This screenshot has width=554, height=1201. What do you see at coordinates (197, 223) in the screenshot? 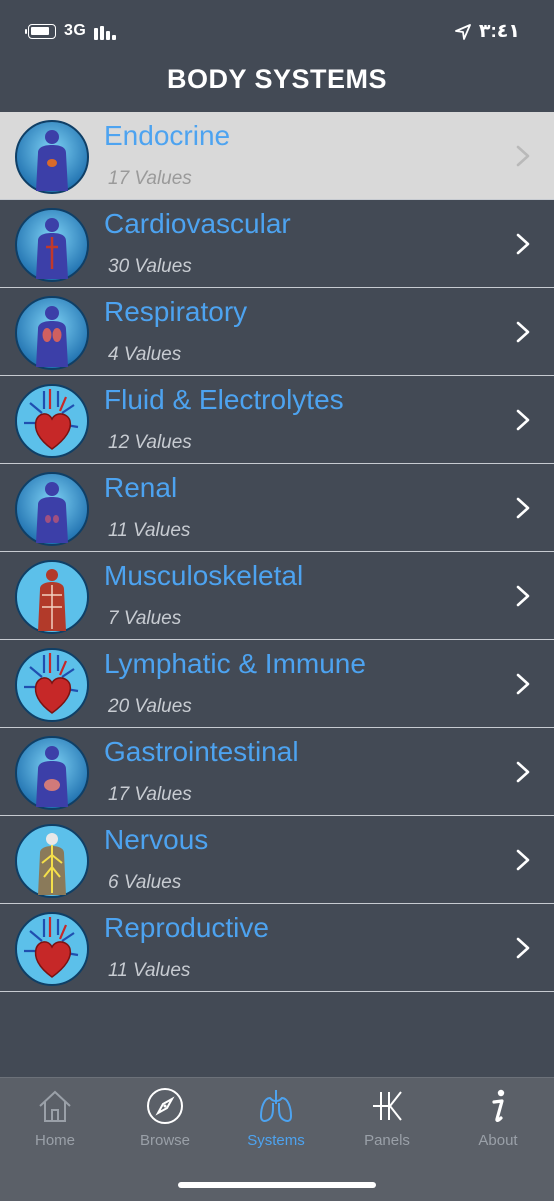
I see `system-name: Cardiovascular` at bounding box center [197, 223].